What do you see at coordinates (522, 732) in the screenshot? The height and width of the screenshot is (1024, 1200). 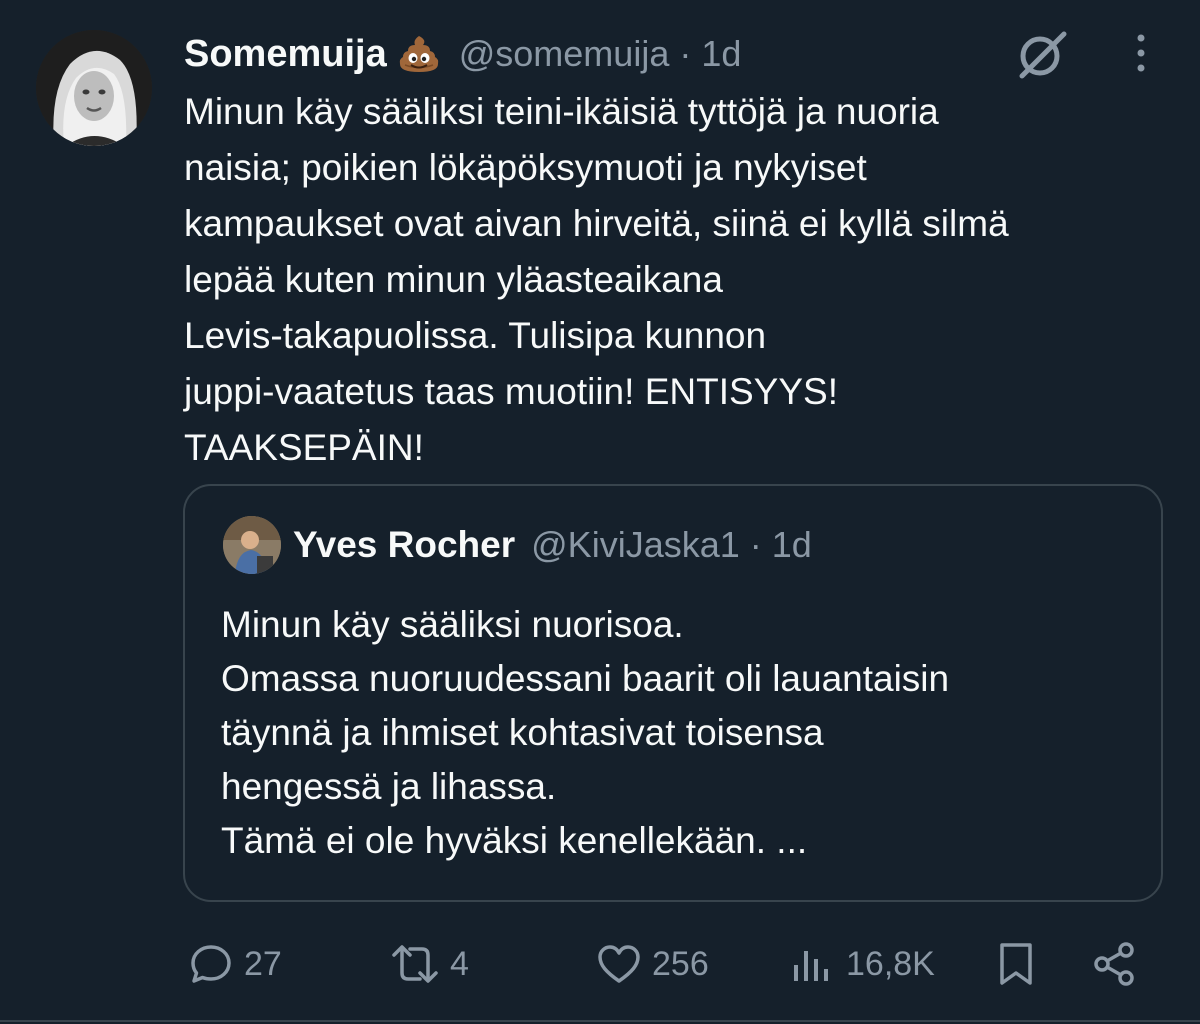 I see `quoted-text-line: täynnä ja ihmiset kohtasivat toisensa` at bounding box center [522, 732].